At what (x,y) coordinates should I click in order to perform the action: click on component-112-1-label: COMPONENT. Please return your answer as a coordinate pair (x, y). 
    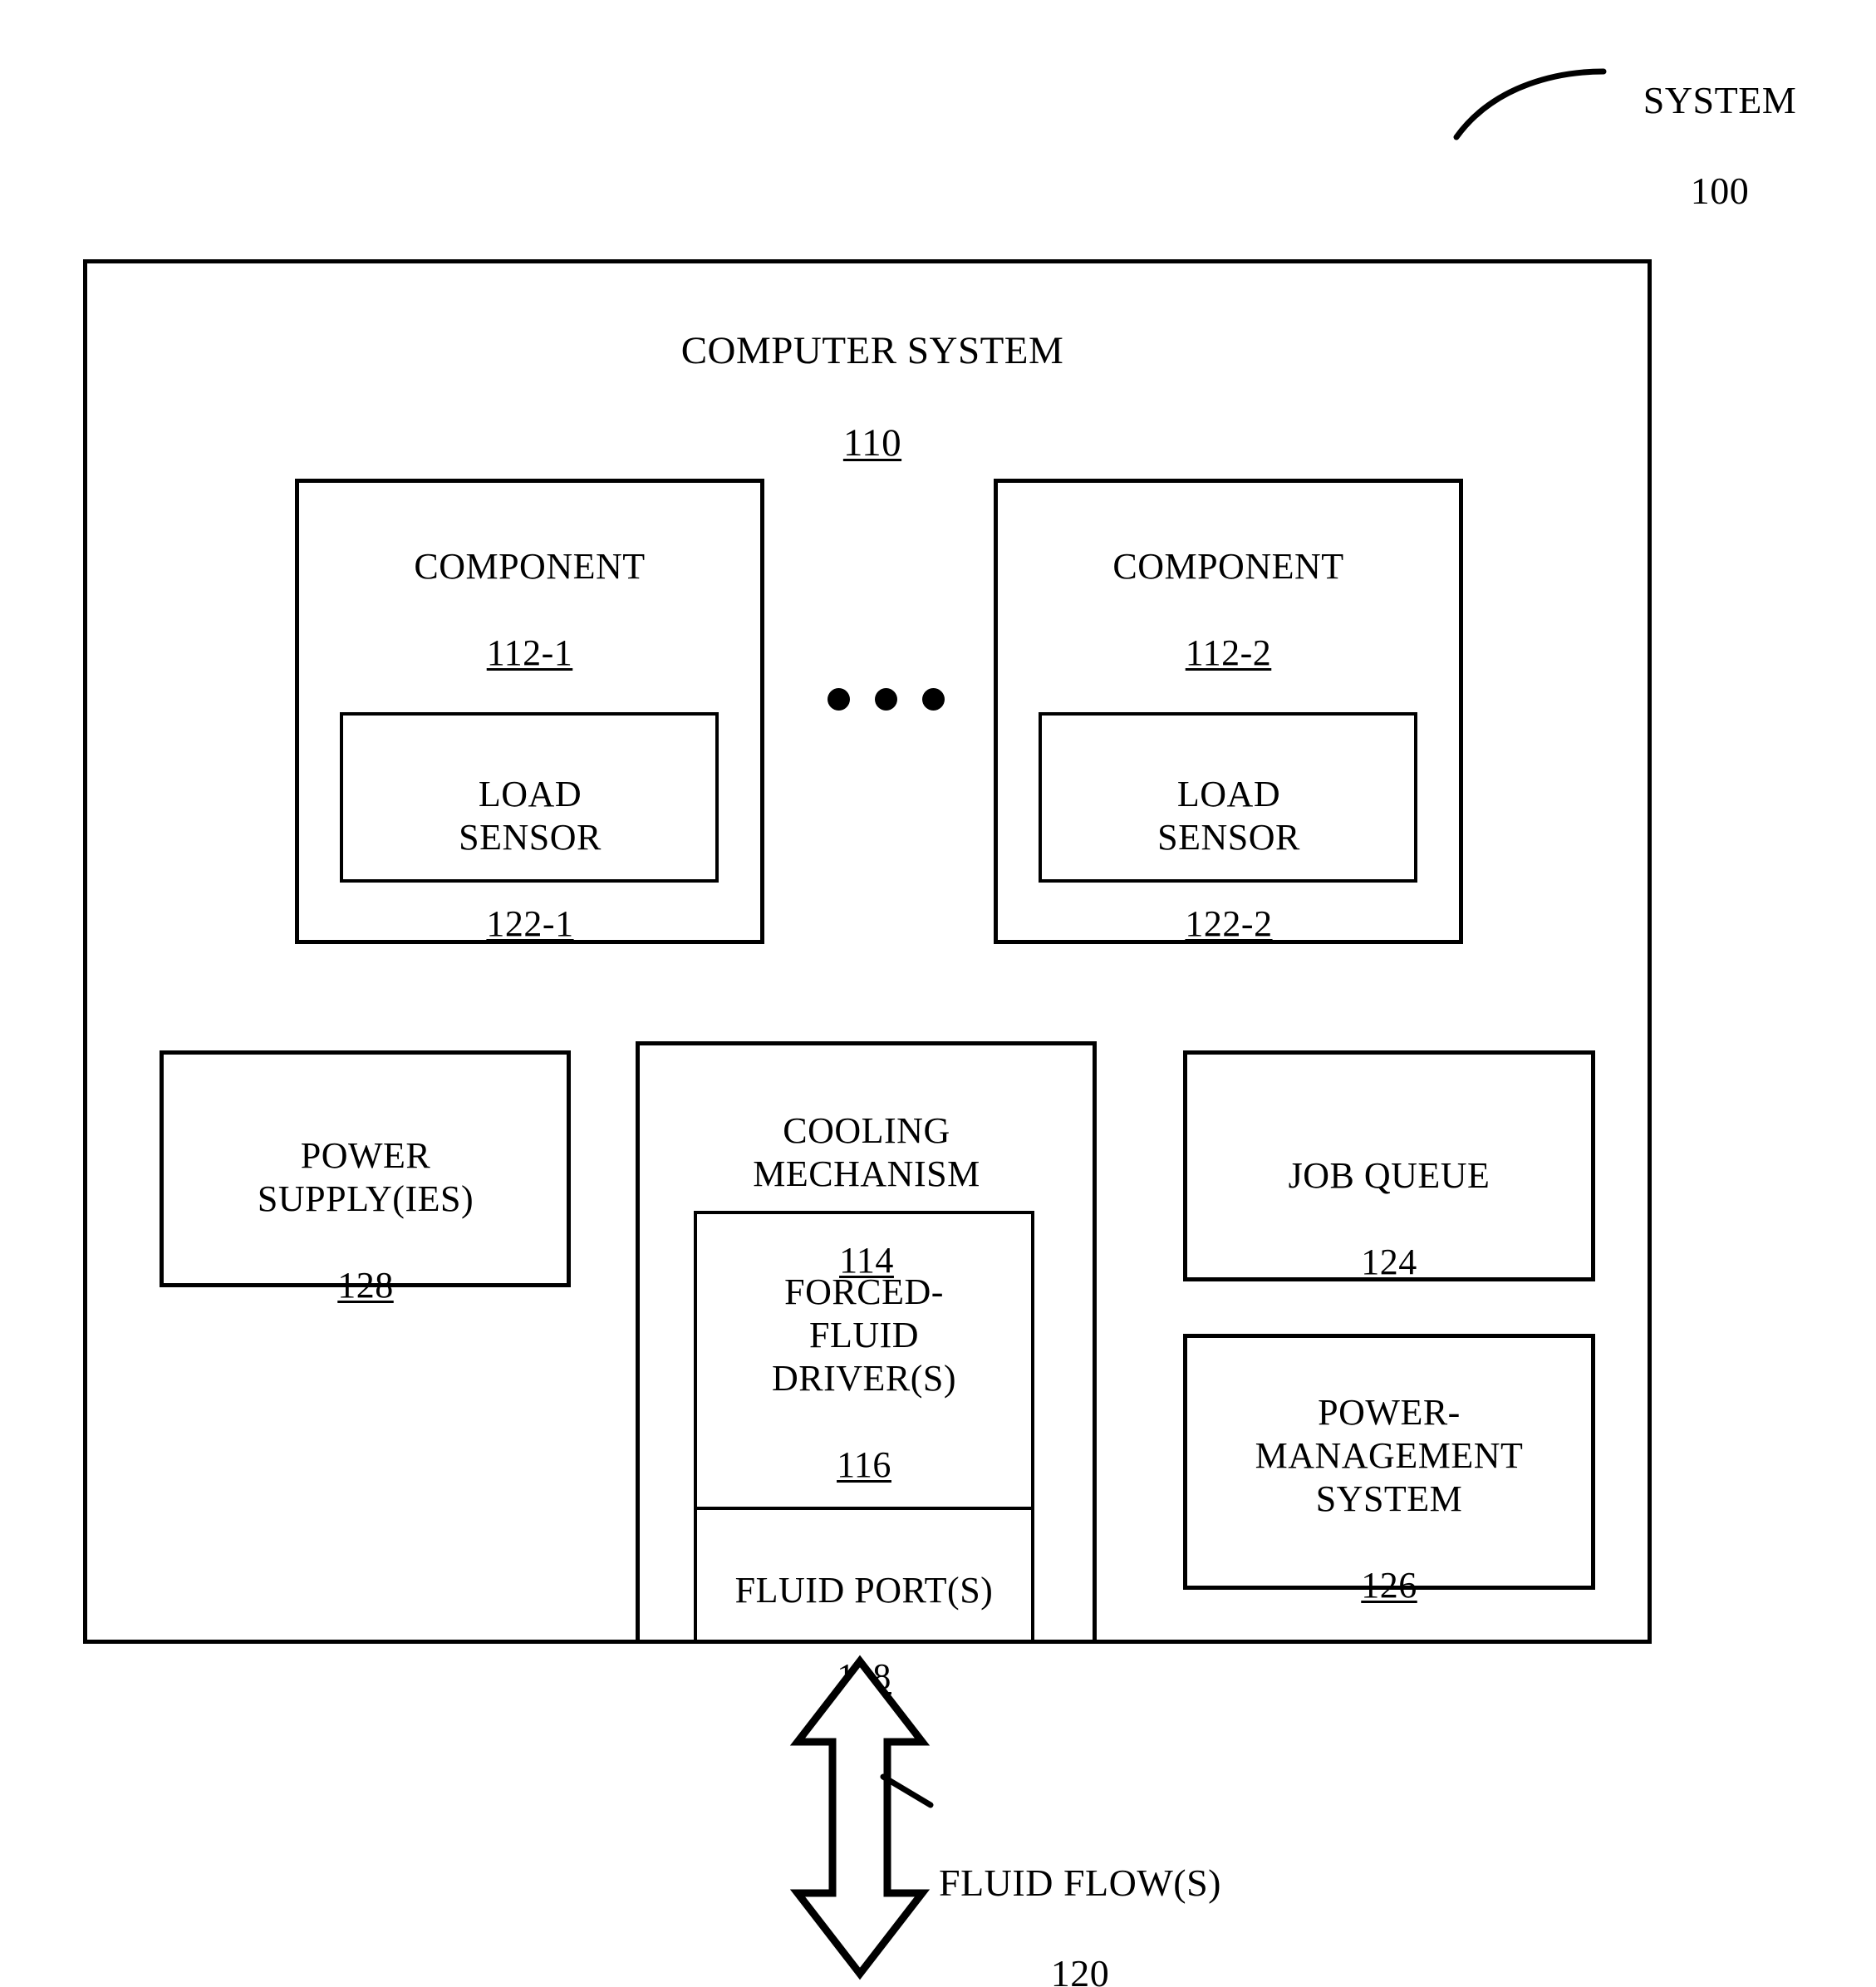
    Looking at the image, I should click on (530, 566).